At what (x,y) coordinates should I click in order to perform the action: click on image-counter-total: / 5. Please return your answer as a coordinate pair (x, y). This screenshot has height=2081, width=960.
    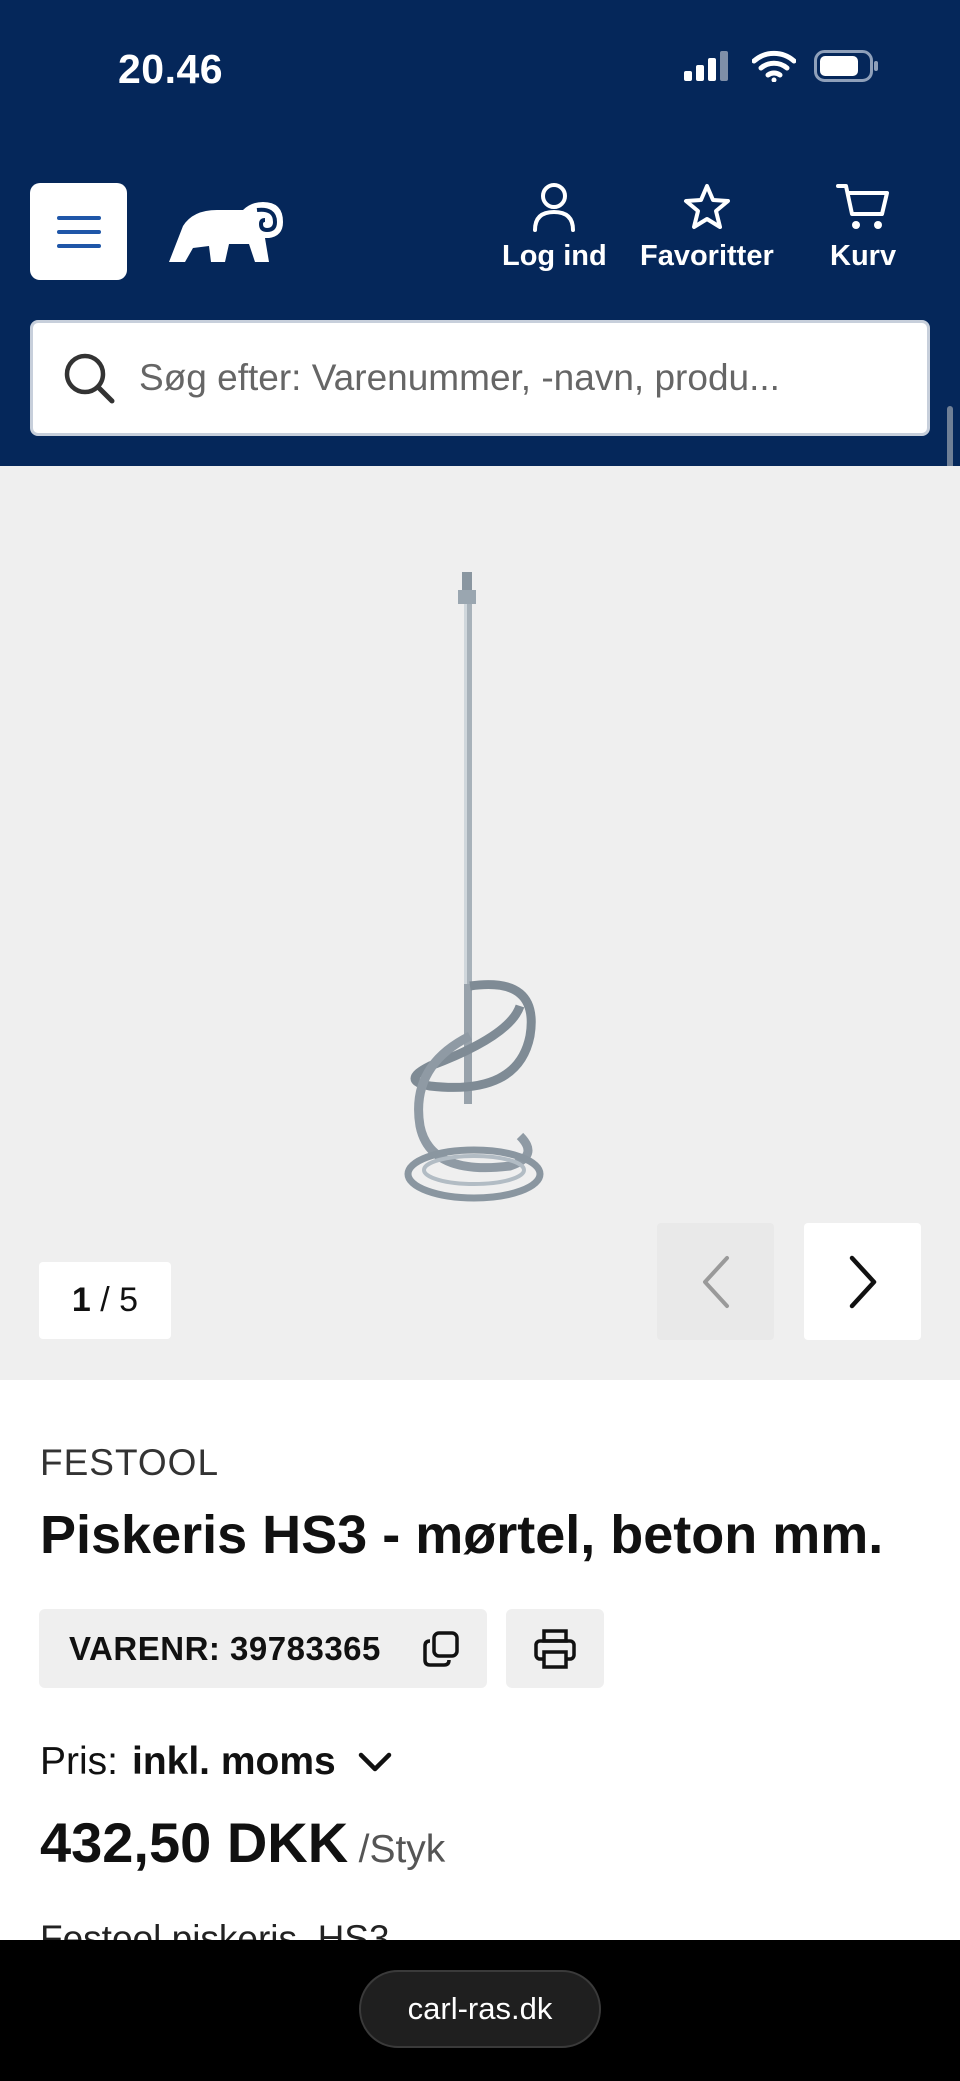
    Looking at the image, I should click on (119, 1300).